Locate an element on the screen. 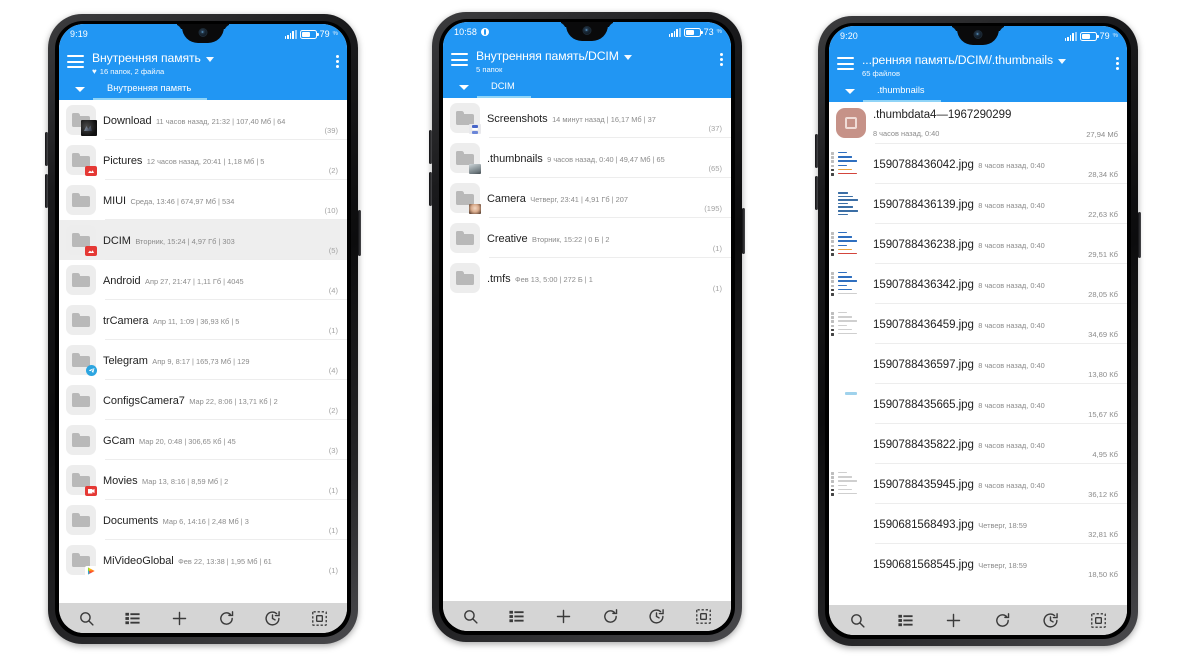 The image size is (1200, 661). folder-row: DCIM Вторник, 15:24 | 4,97 Гб | 303 (5) is located at coordinates (203, 240).